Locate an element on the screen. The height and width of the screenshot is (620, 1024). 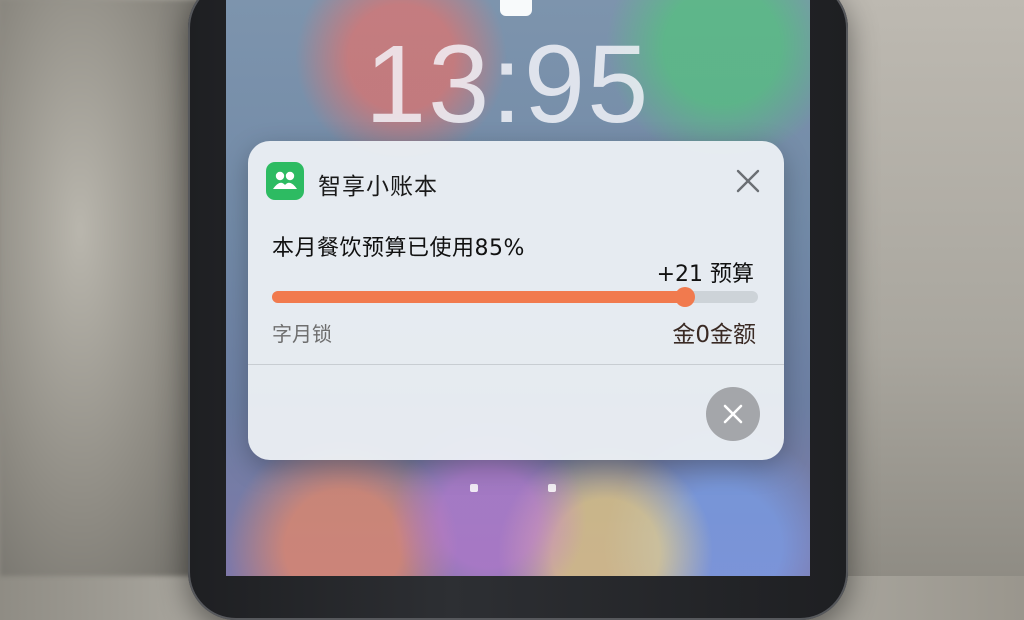
page-dots is located at coordinates (515, 489).